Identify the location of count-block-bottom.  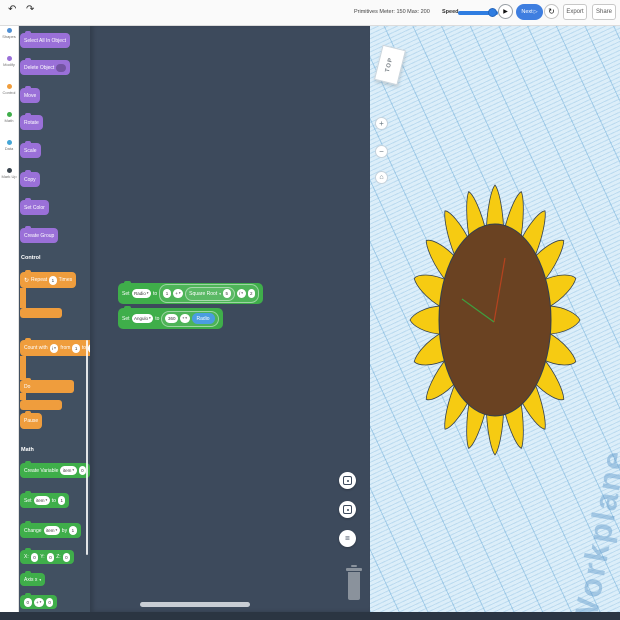
(41, 405).